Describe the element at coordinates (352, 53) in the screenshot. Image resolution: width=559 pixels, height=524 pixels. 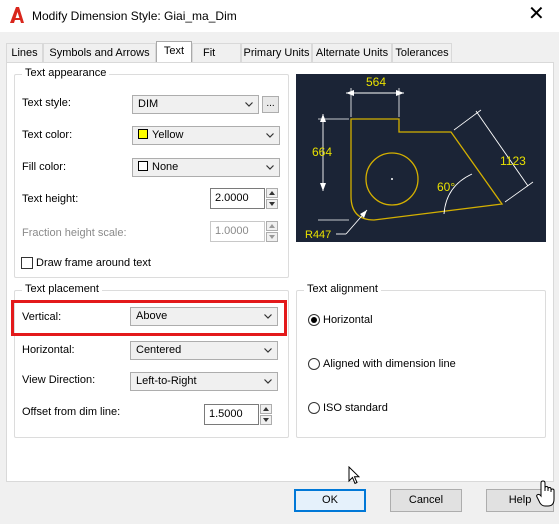
I see `tab-alternate-units: Alternate Units` at that location.